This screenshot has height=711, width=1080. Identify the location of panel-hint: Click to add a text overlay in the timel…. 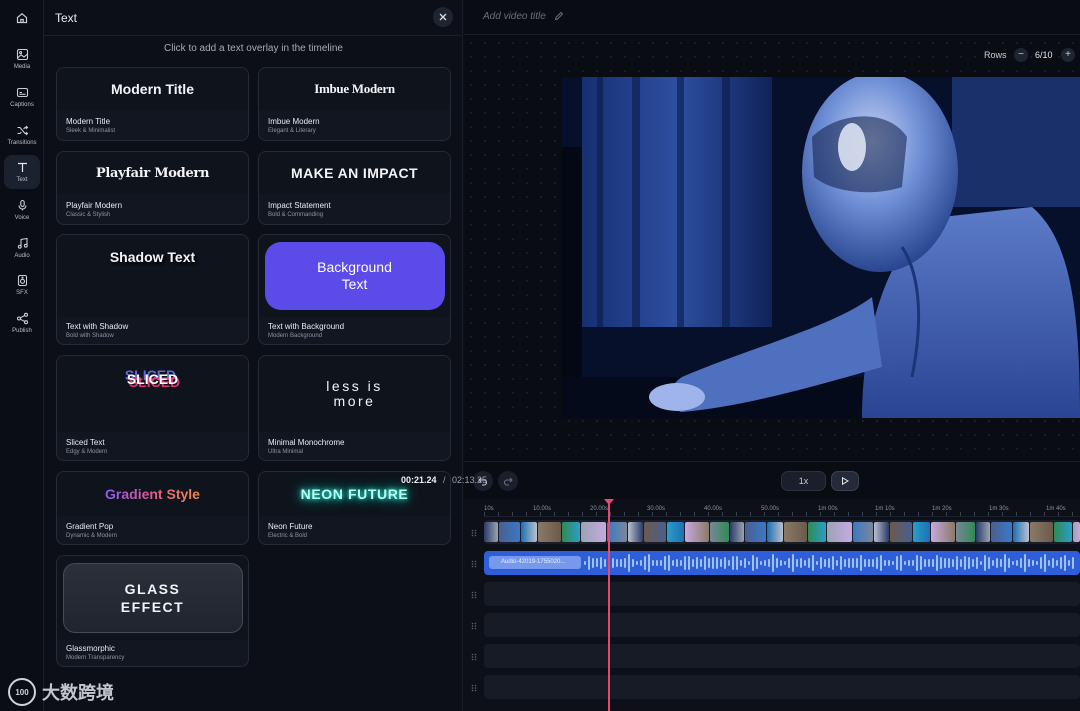
(253, 48).